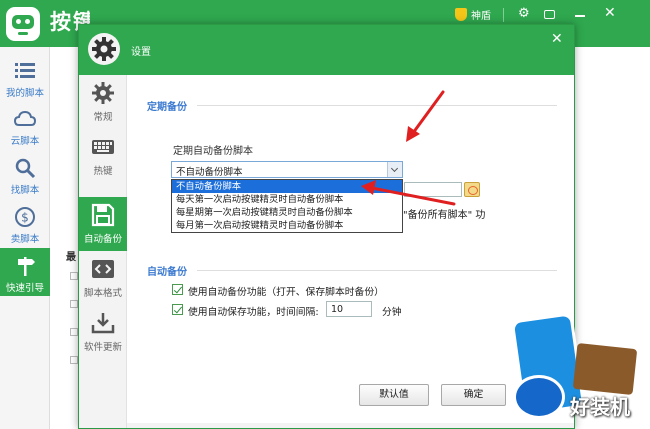 The width and height of the screenshot is (650, 429). I want to click on dialog-nav: 常规 热键 自动备份 脚本格式 软件更新, so click(103, 251).